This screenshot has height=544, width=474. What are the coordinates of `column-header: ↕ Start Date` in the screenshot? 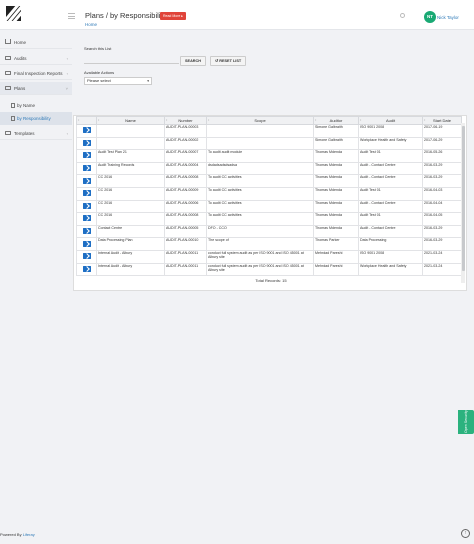 It's located at (442, 120).